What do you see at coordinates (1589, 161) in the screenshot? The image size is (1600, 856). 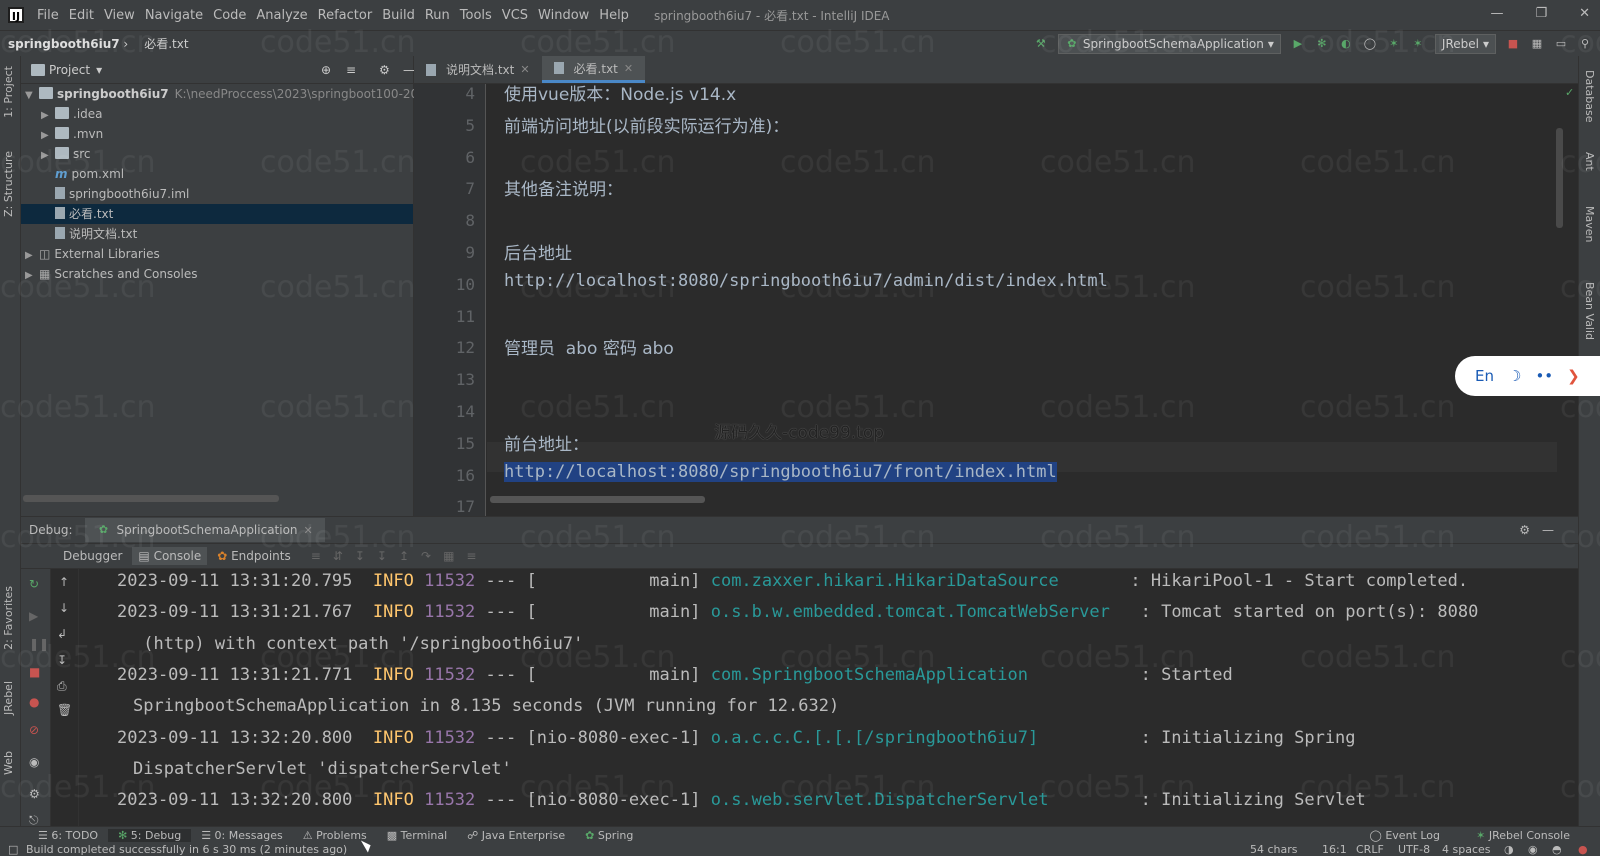 I see `ant-tool-tab: Ant` at bounding box center [1589, 161].